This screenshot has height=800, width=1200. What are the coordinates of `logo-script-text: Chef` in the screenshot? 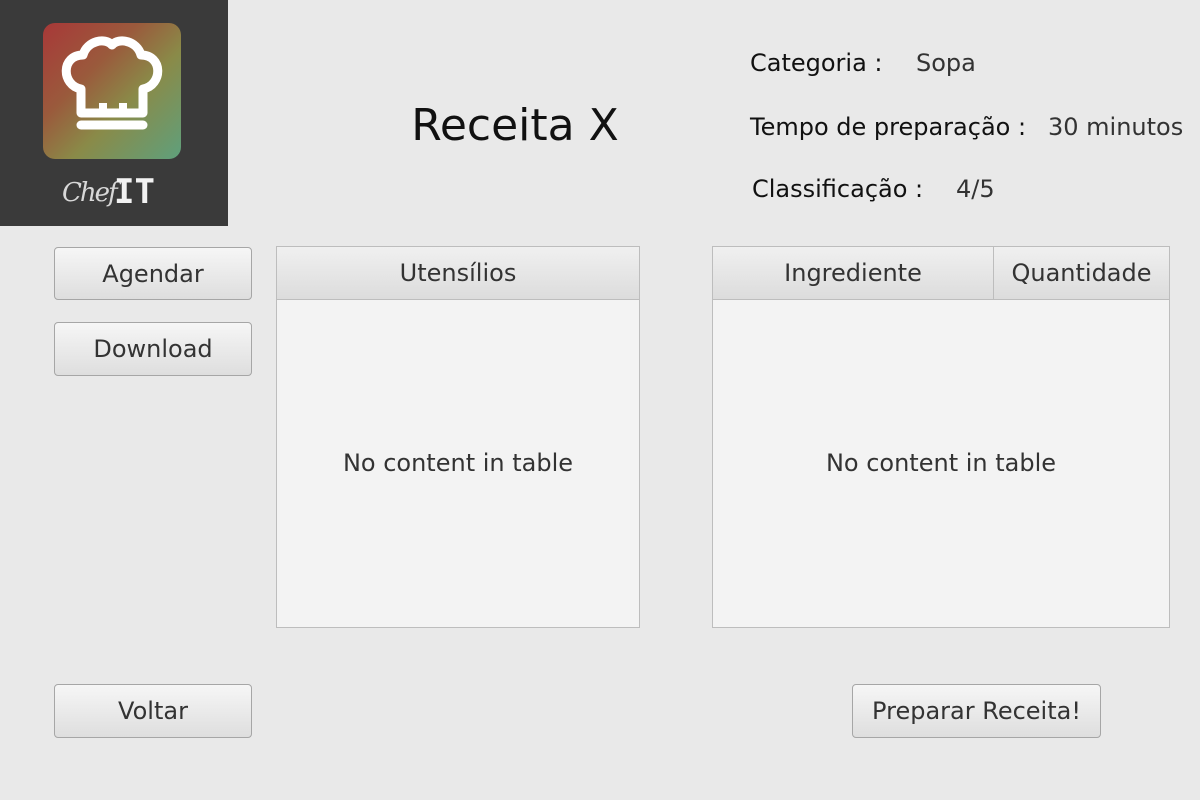 It's located at (90, 193).